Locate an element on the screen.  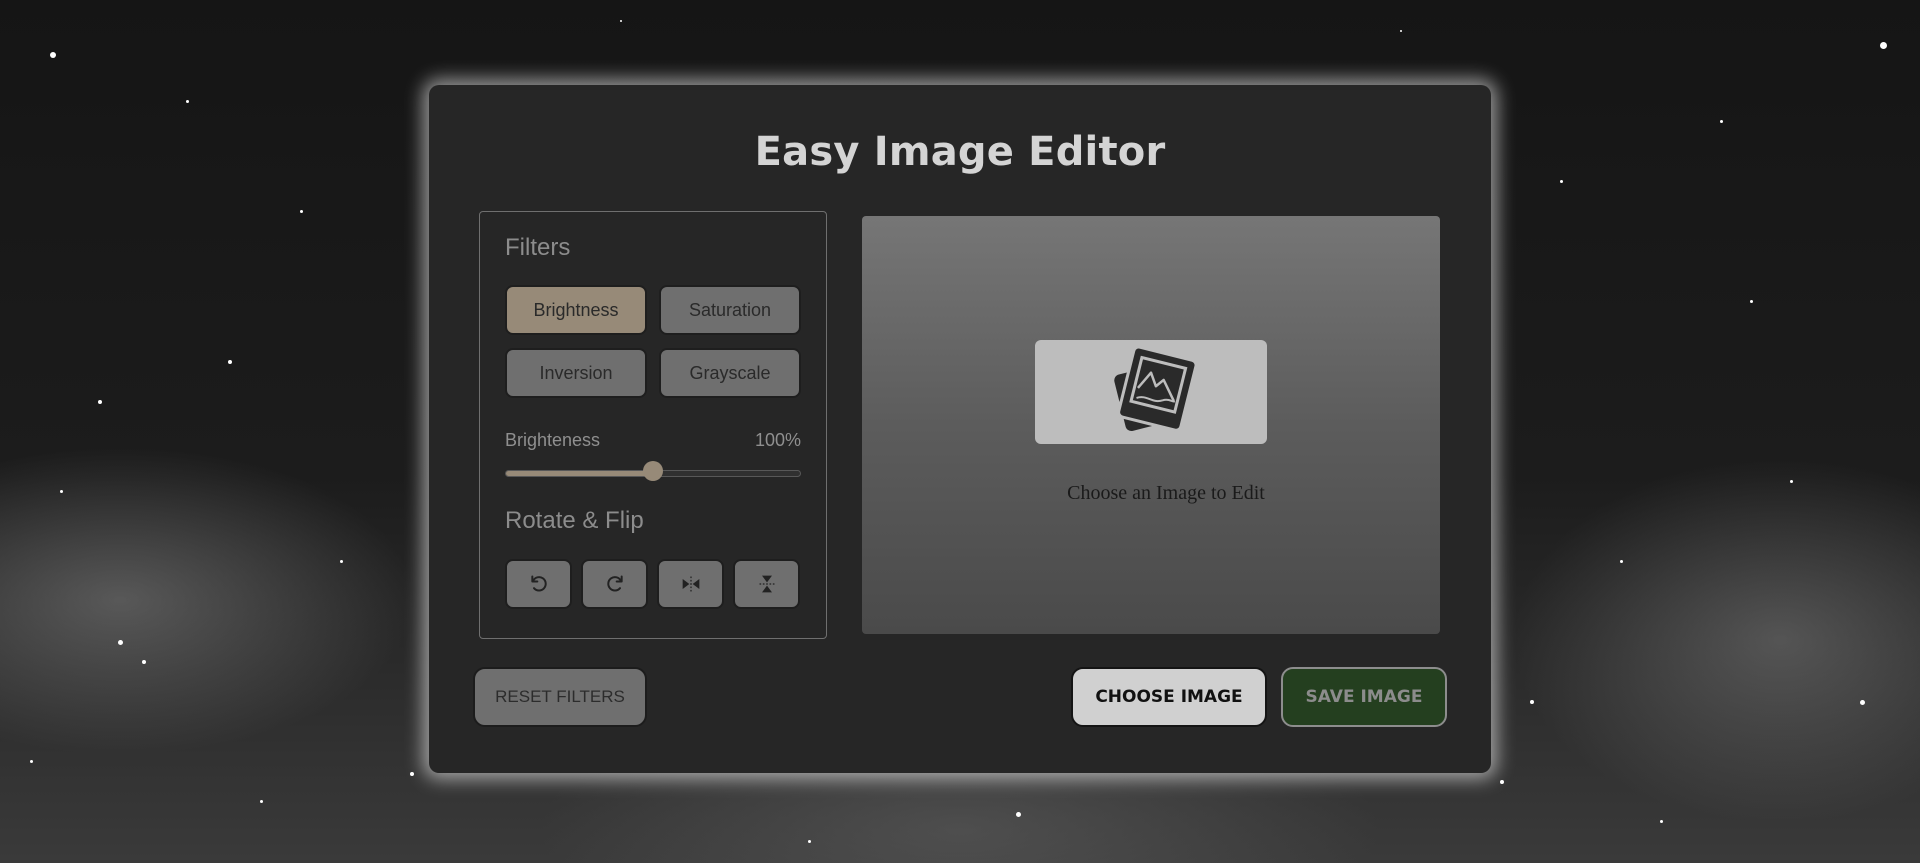
filter-brightness-button: Brightness is located at coordinates (576, 310).